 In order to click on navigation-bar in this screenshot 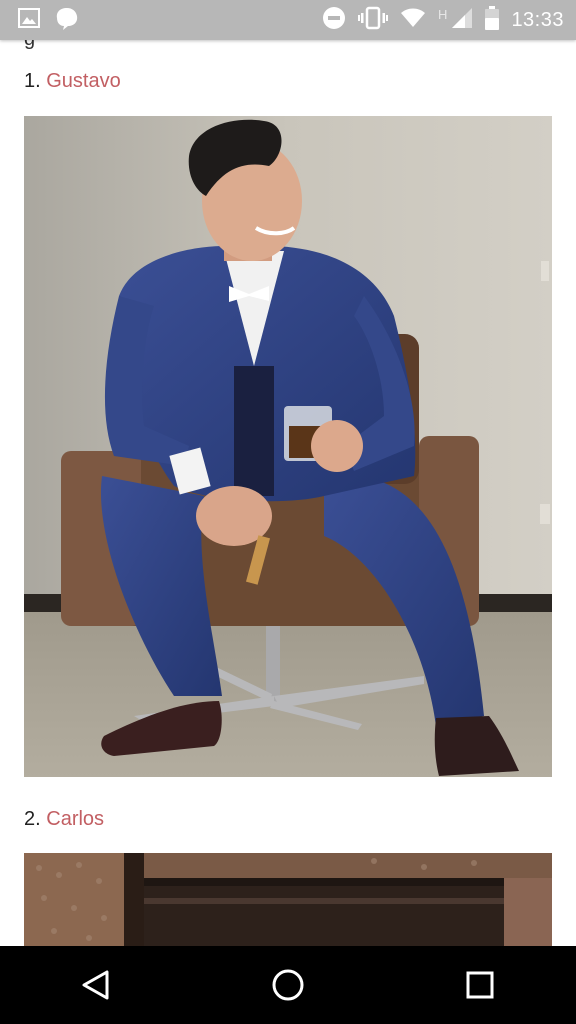, I will do `click(288, 985)`.